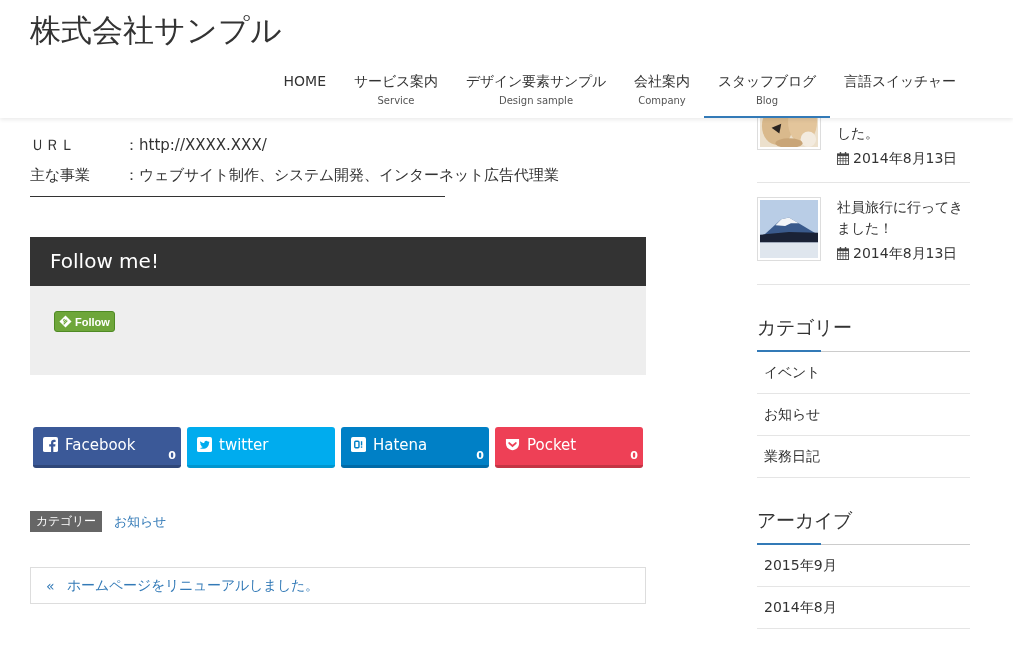 This screenshot has height=661, width=1013. What do you see at coordinates (662, 94) in the screenshot?
I see `nav-item: 会社案内 Company` at bounding box center [662, 94].